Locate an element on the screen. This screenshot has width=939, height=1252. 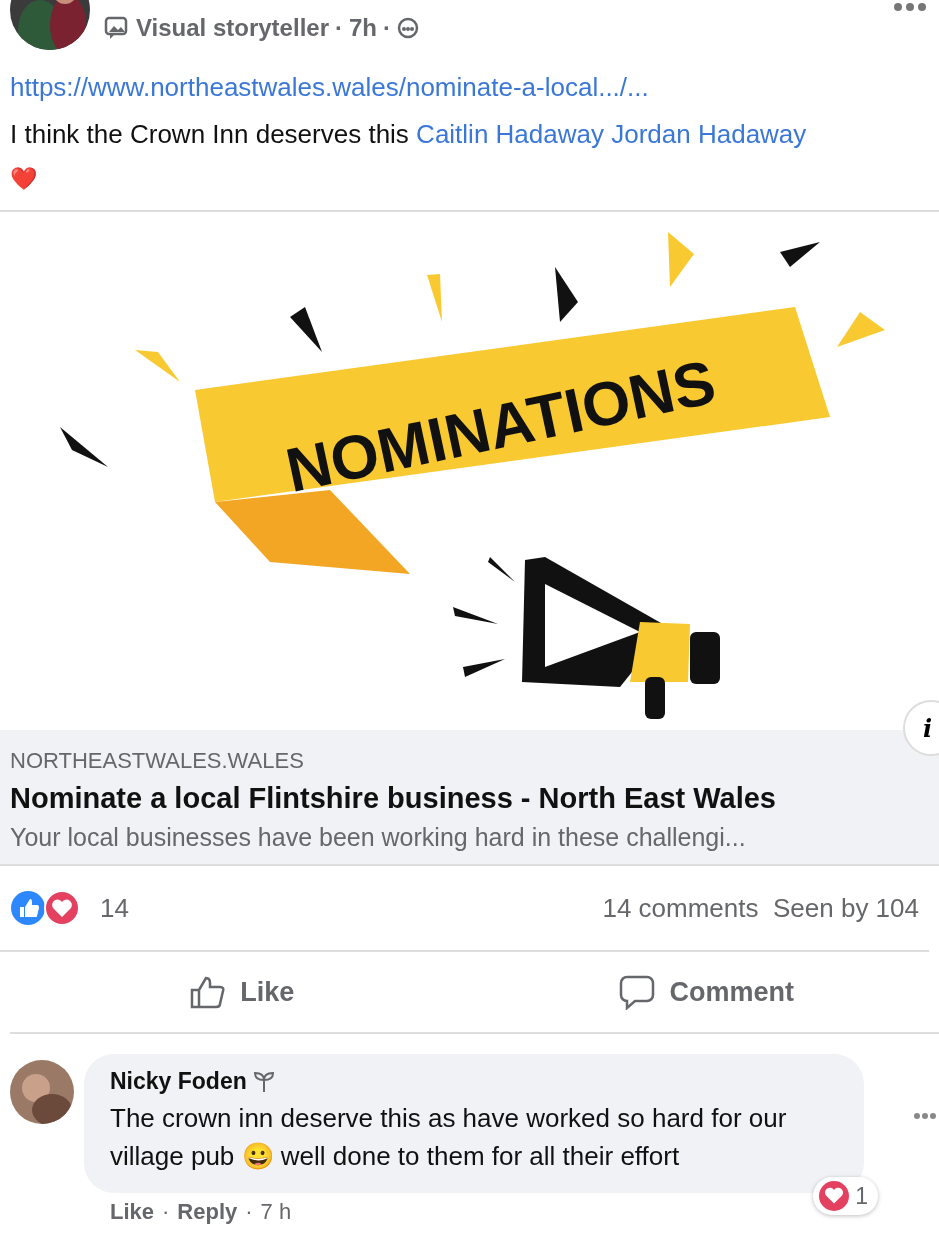
image-icon is located at coordinates (117, 28).